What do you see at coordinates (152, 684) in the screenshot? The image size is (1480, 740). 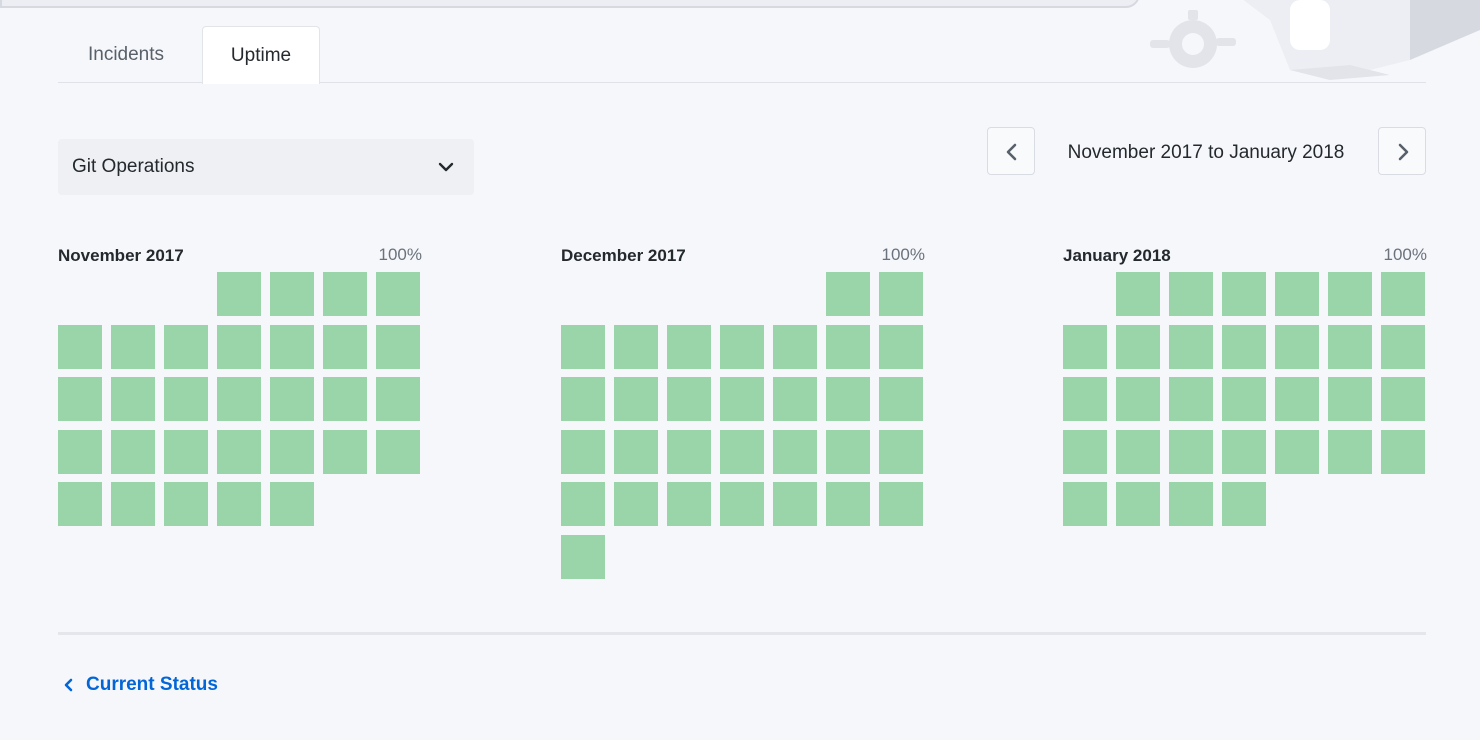 I see `current-status-label: Current Status` at bounding box center [152, 684].